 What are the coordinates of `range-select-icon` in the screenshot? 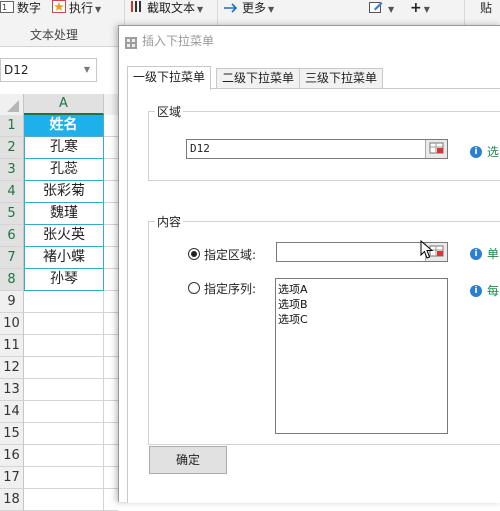 It's located at (436, 148).